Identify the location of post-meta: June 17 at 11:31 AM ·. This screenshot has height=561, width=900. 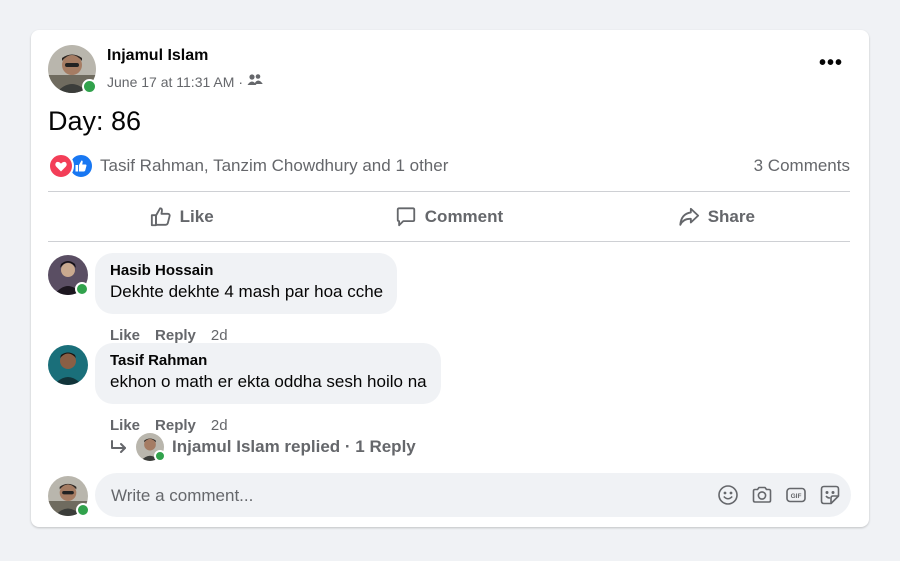
(185, 81).